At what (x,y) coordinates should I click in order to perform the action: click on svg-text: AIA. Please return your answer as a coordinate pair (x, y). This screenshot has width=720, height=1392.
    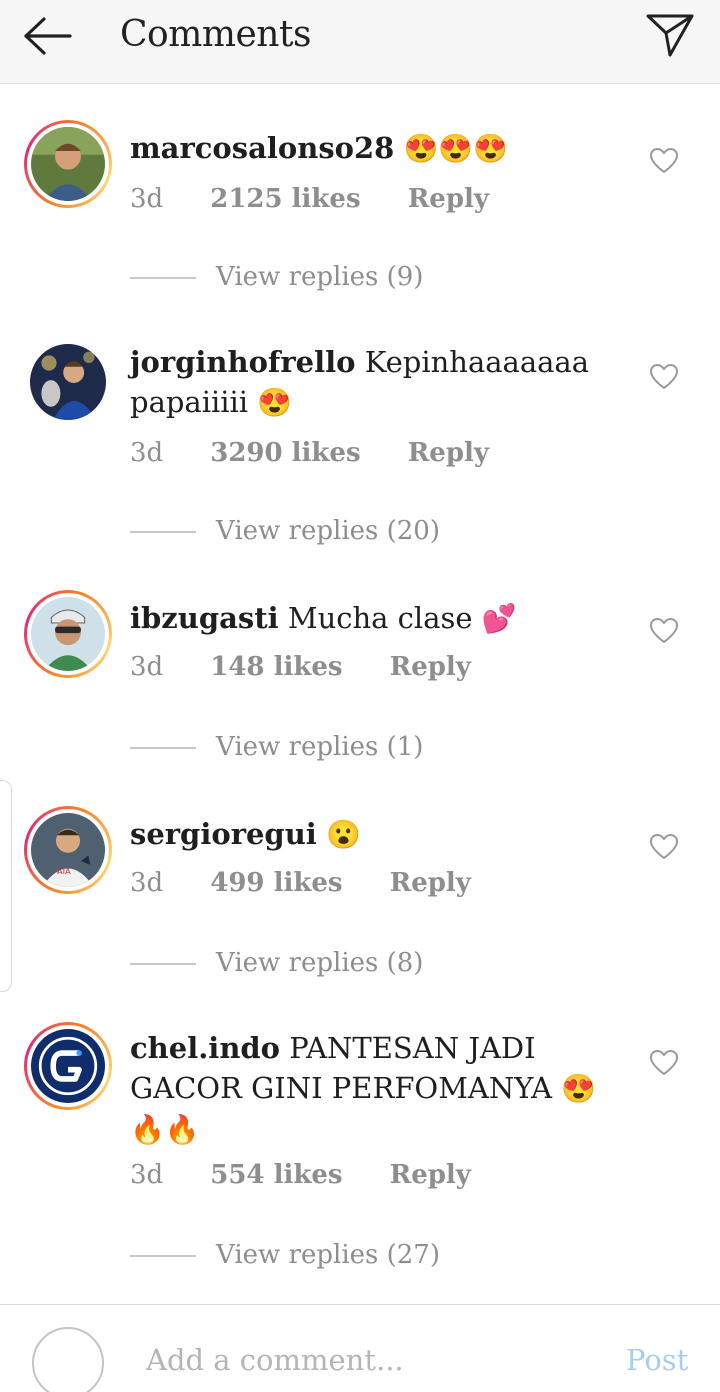
    Looking at the image, I should click on (64, 871).